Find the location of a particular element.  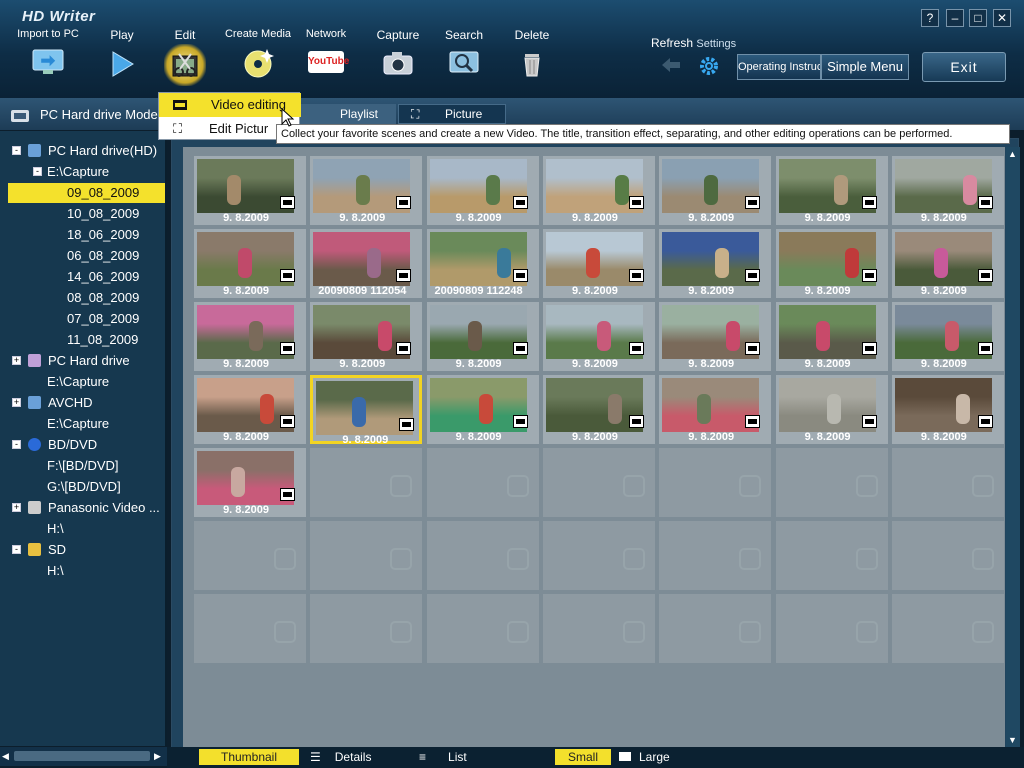

tree-item: - E:\Capture is located at coordinates (82, 172).